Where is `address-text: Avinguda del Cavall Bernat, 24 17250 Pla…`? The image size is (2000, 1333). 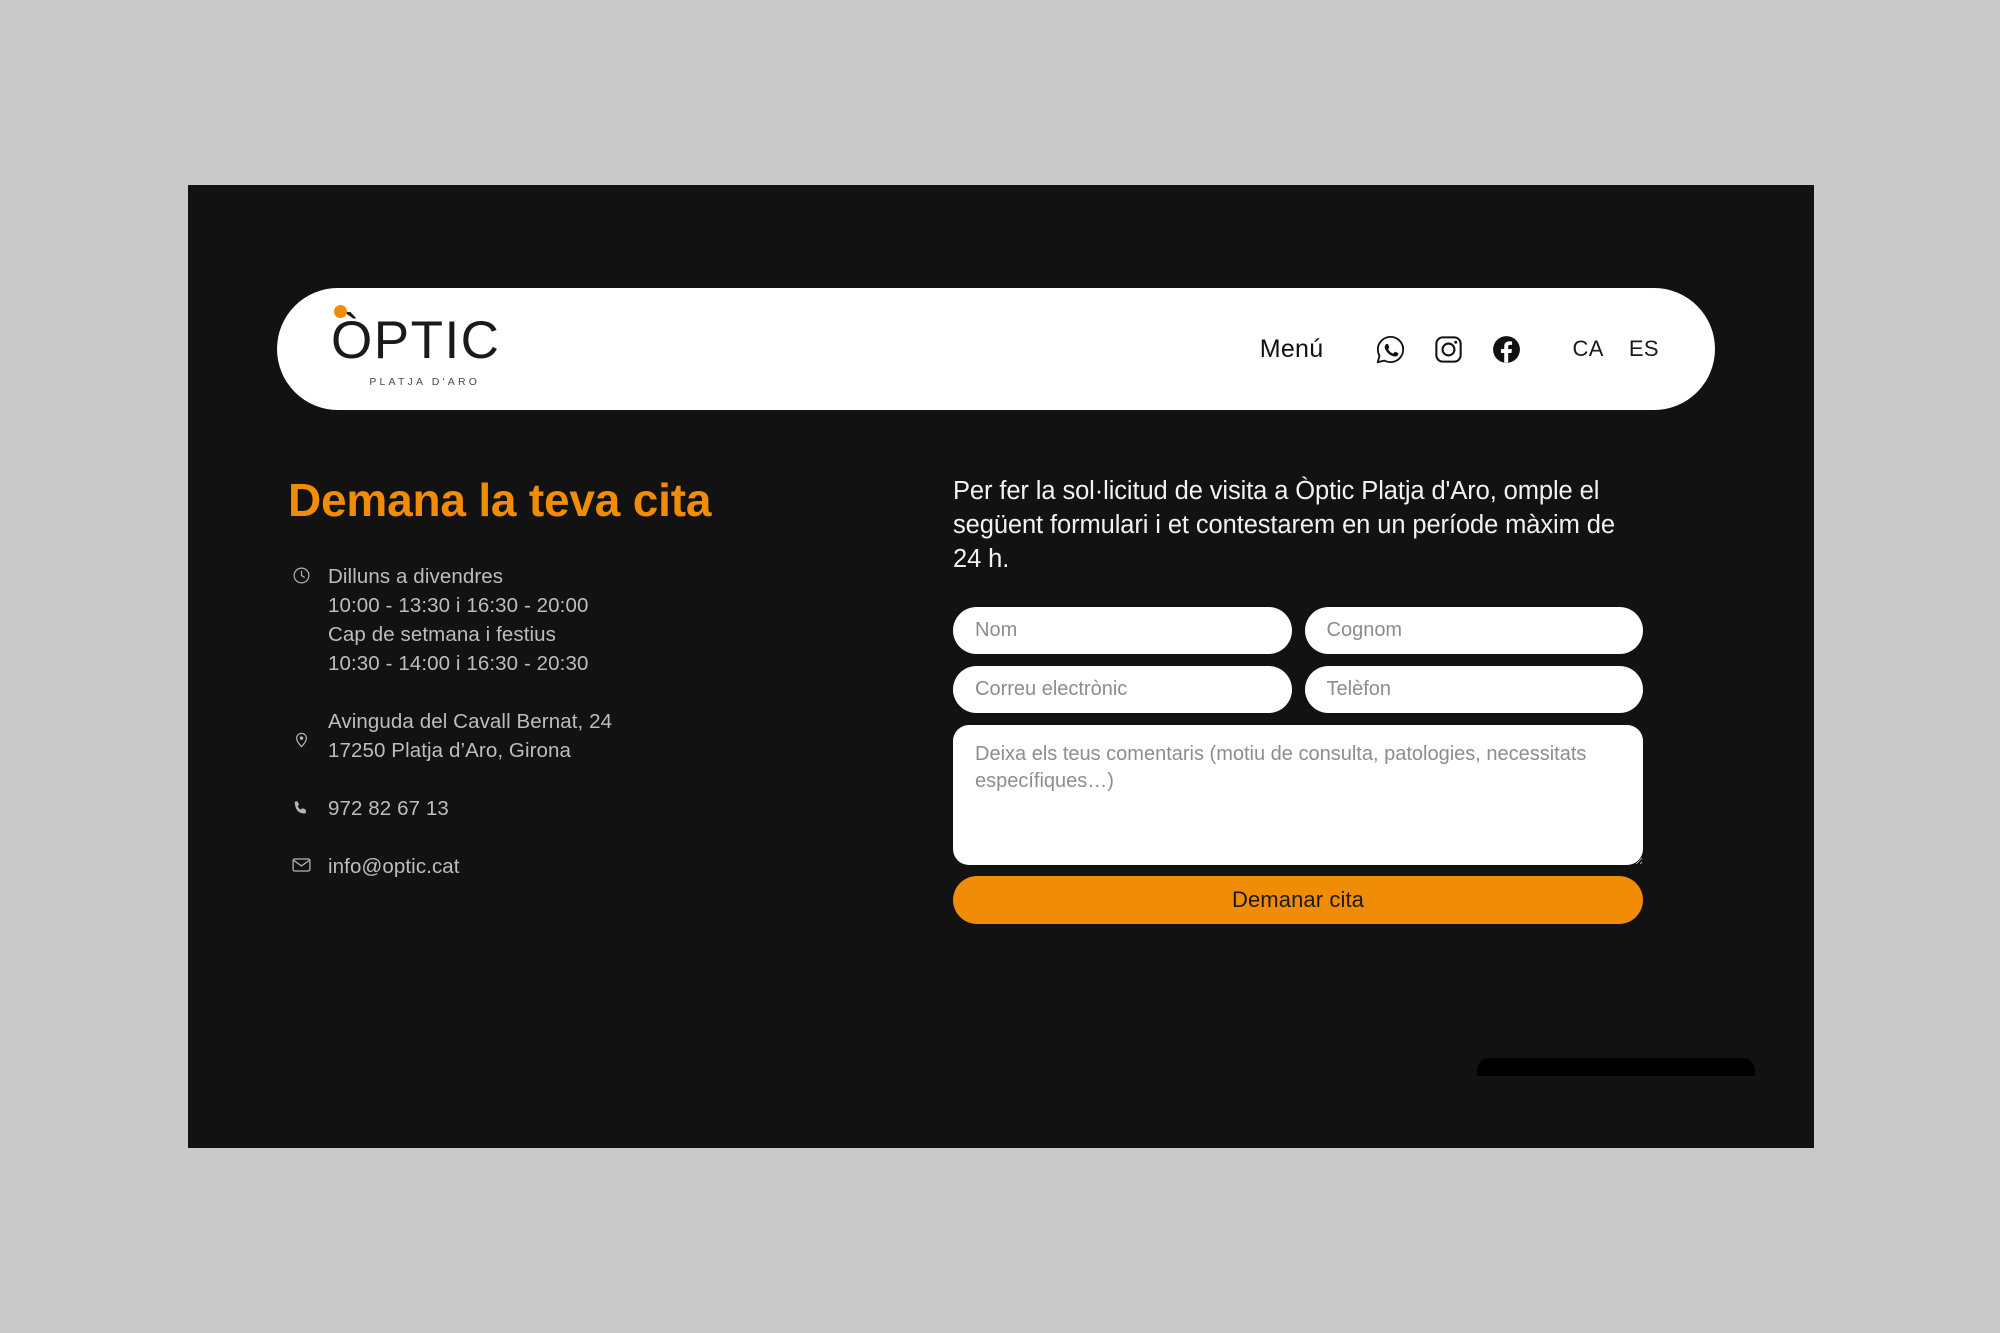 address-text: Avinguda del Cavall Bernat, 24 17250 Pla… is located at coordinates (470, 736).